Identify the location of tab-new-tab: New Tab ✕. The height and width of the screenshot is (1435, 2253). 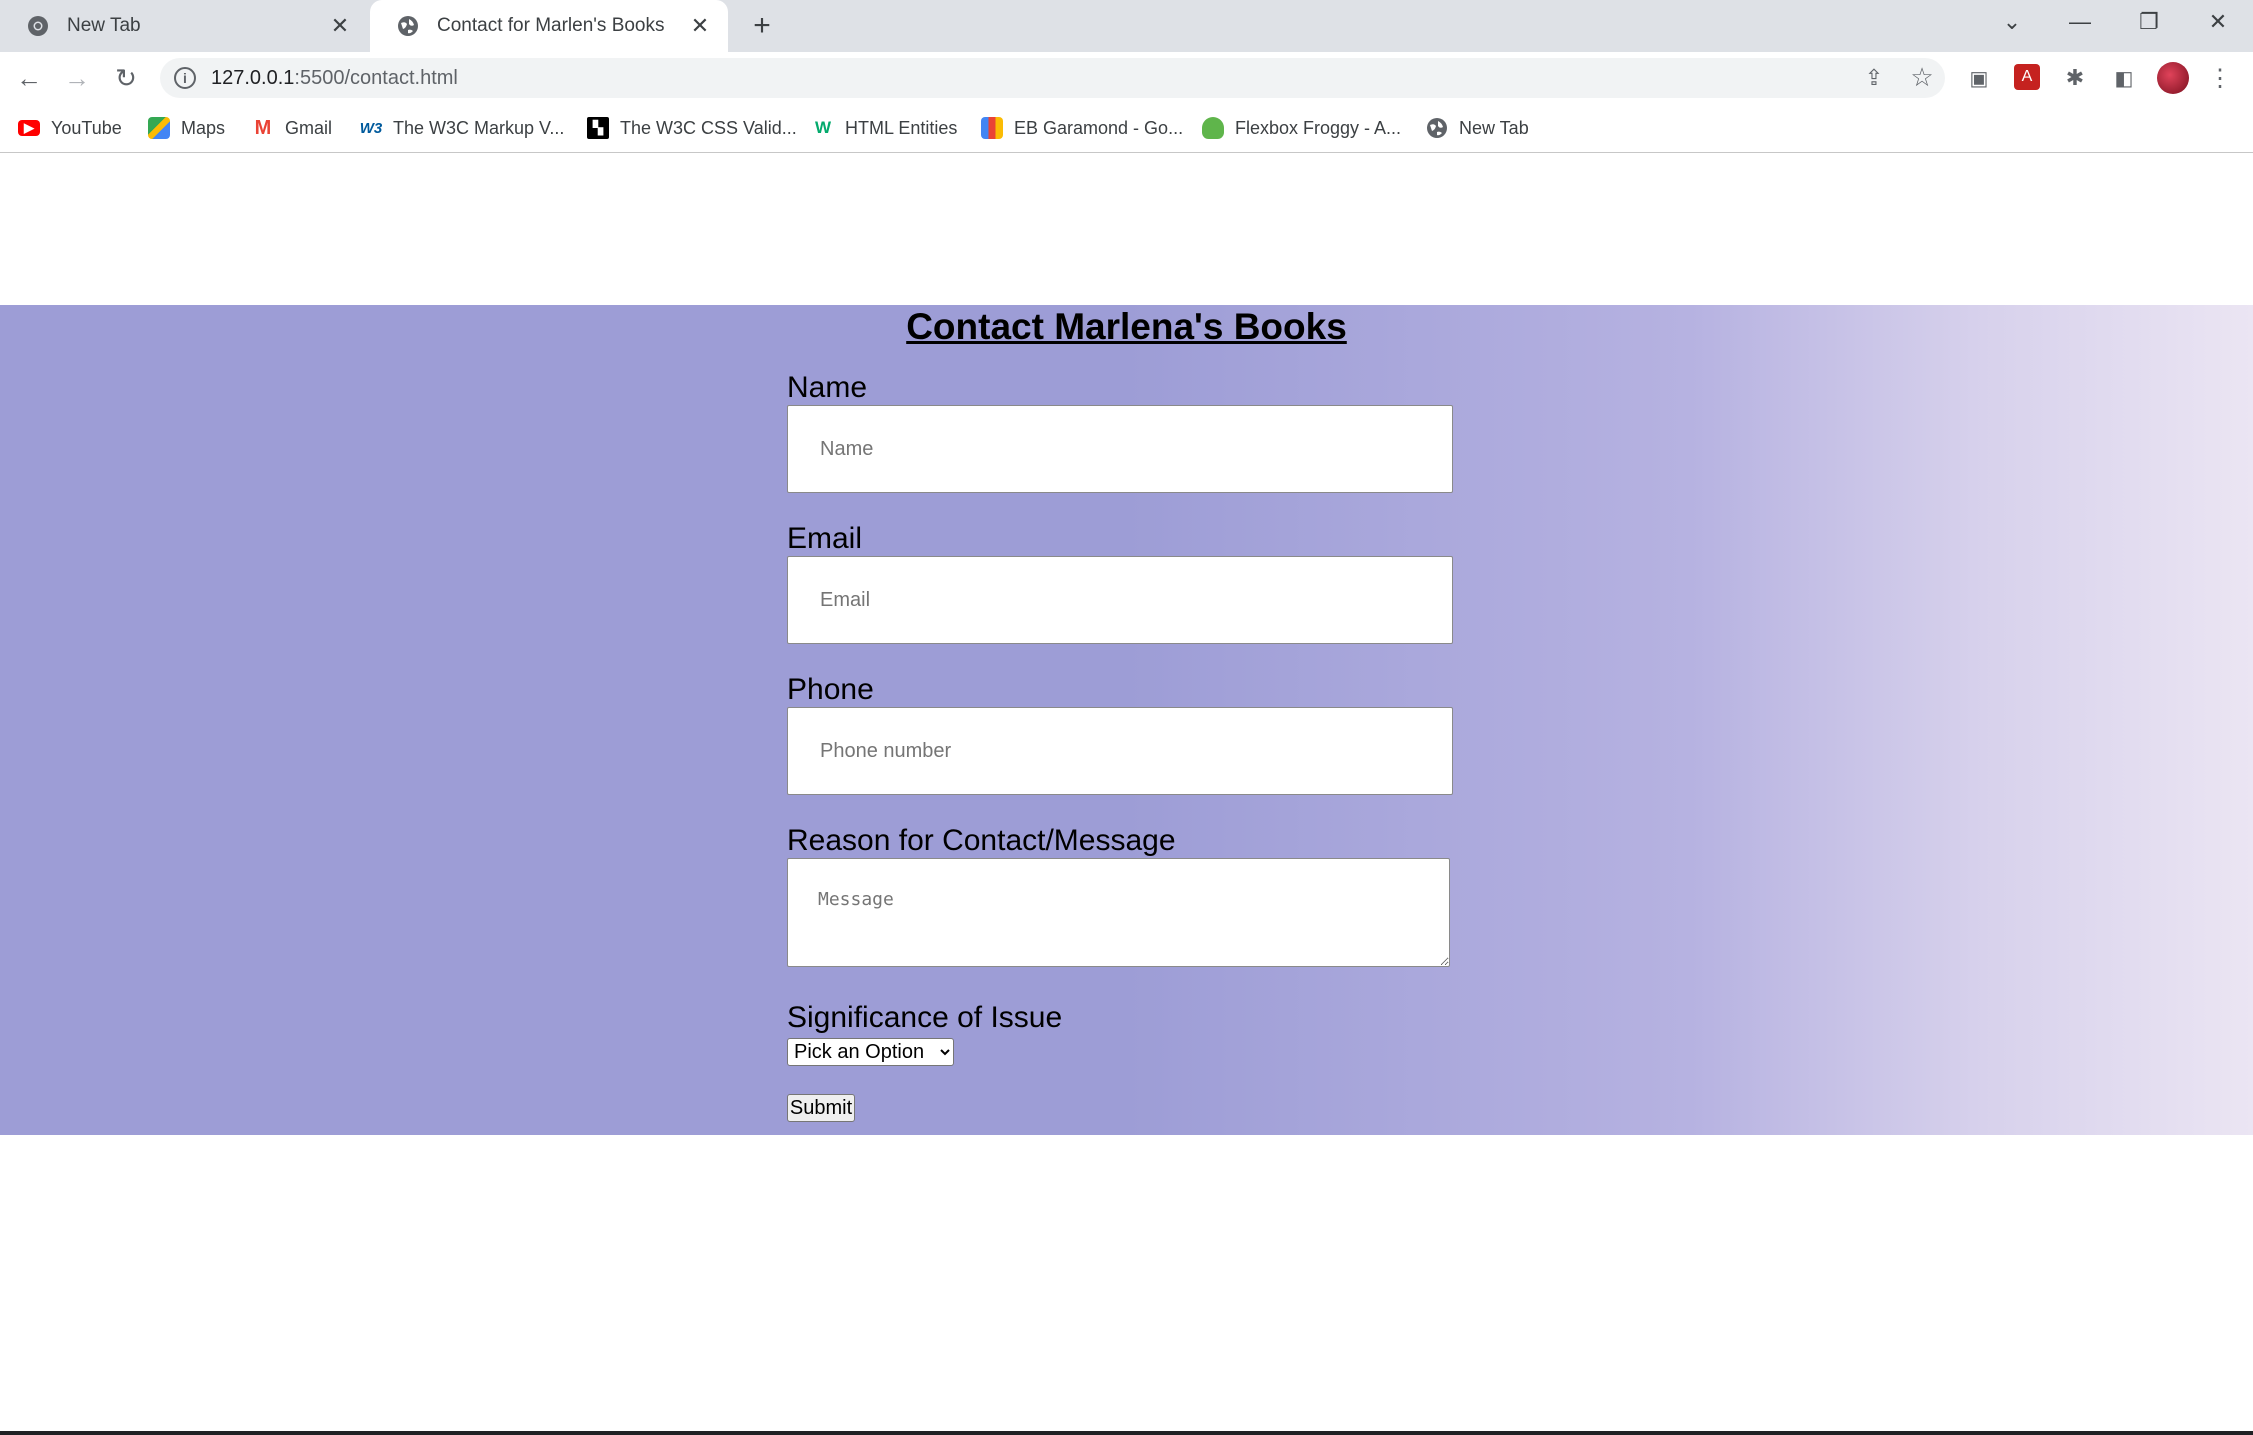
(184, 26).